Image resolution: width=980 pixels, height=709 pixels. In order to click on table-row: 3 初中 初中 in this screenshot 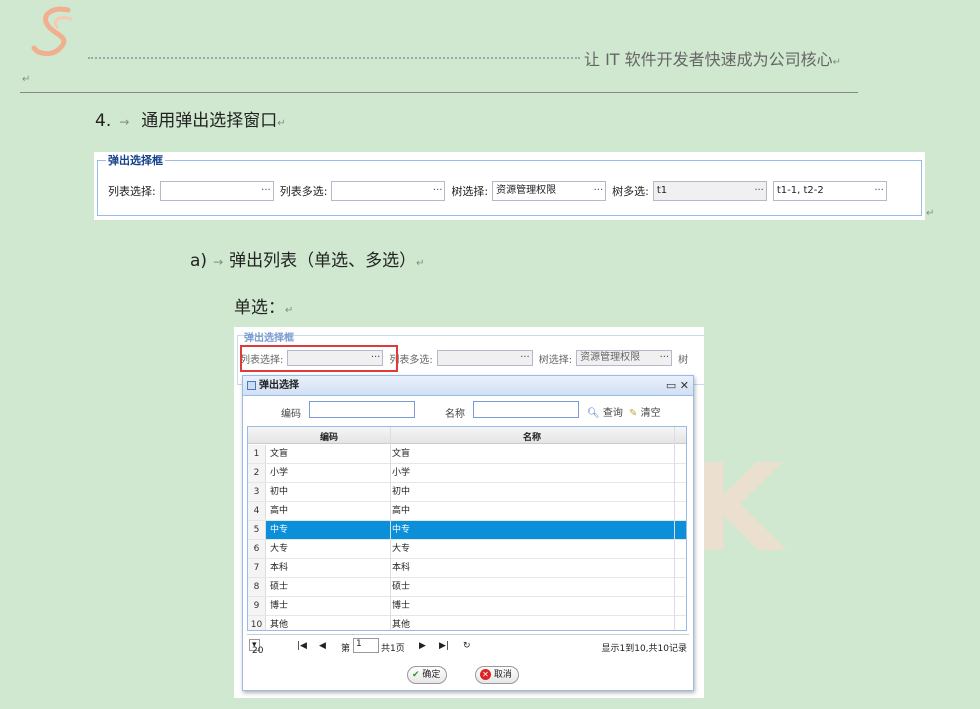, I will do `click(467, 492)`.